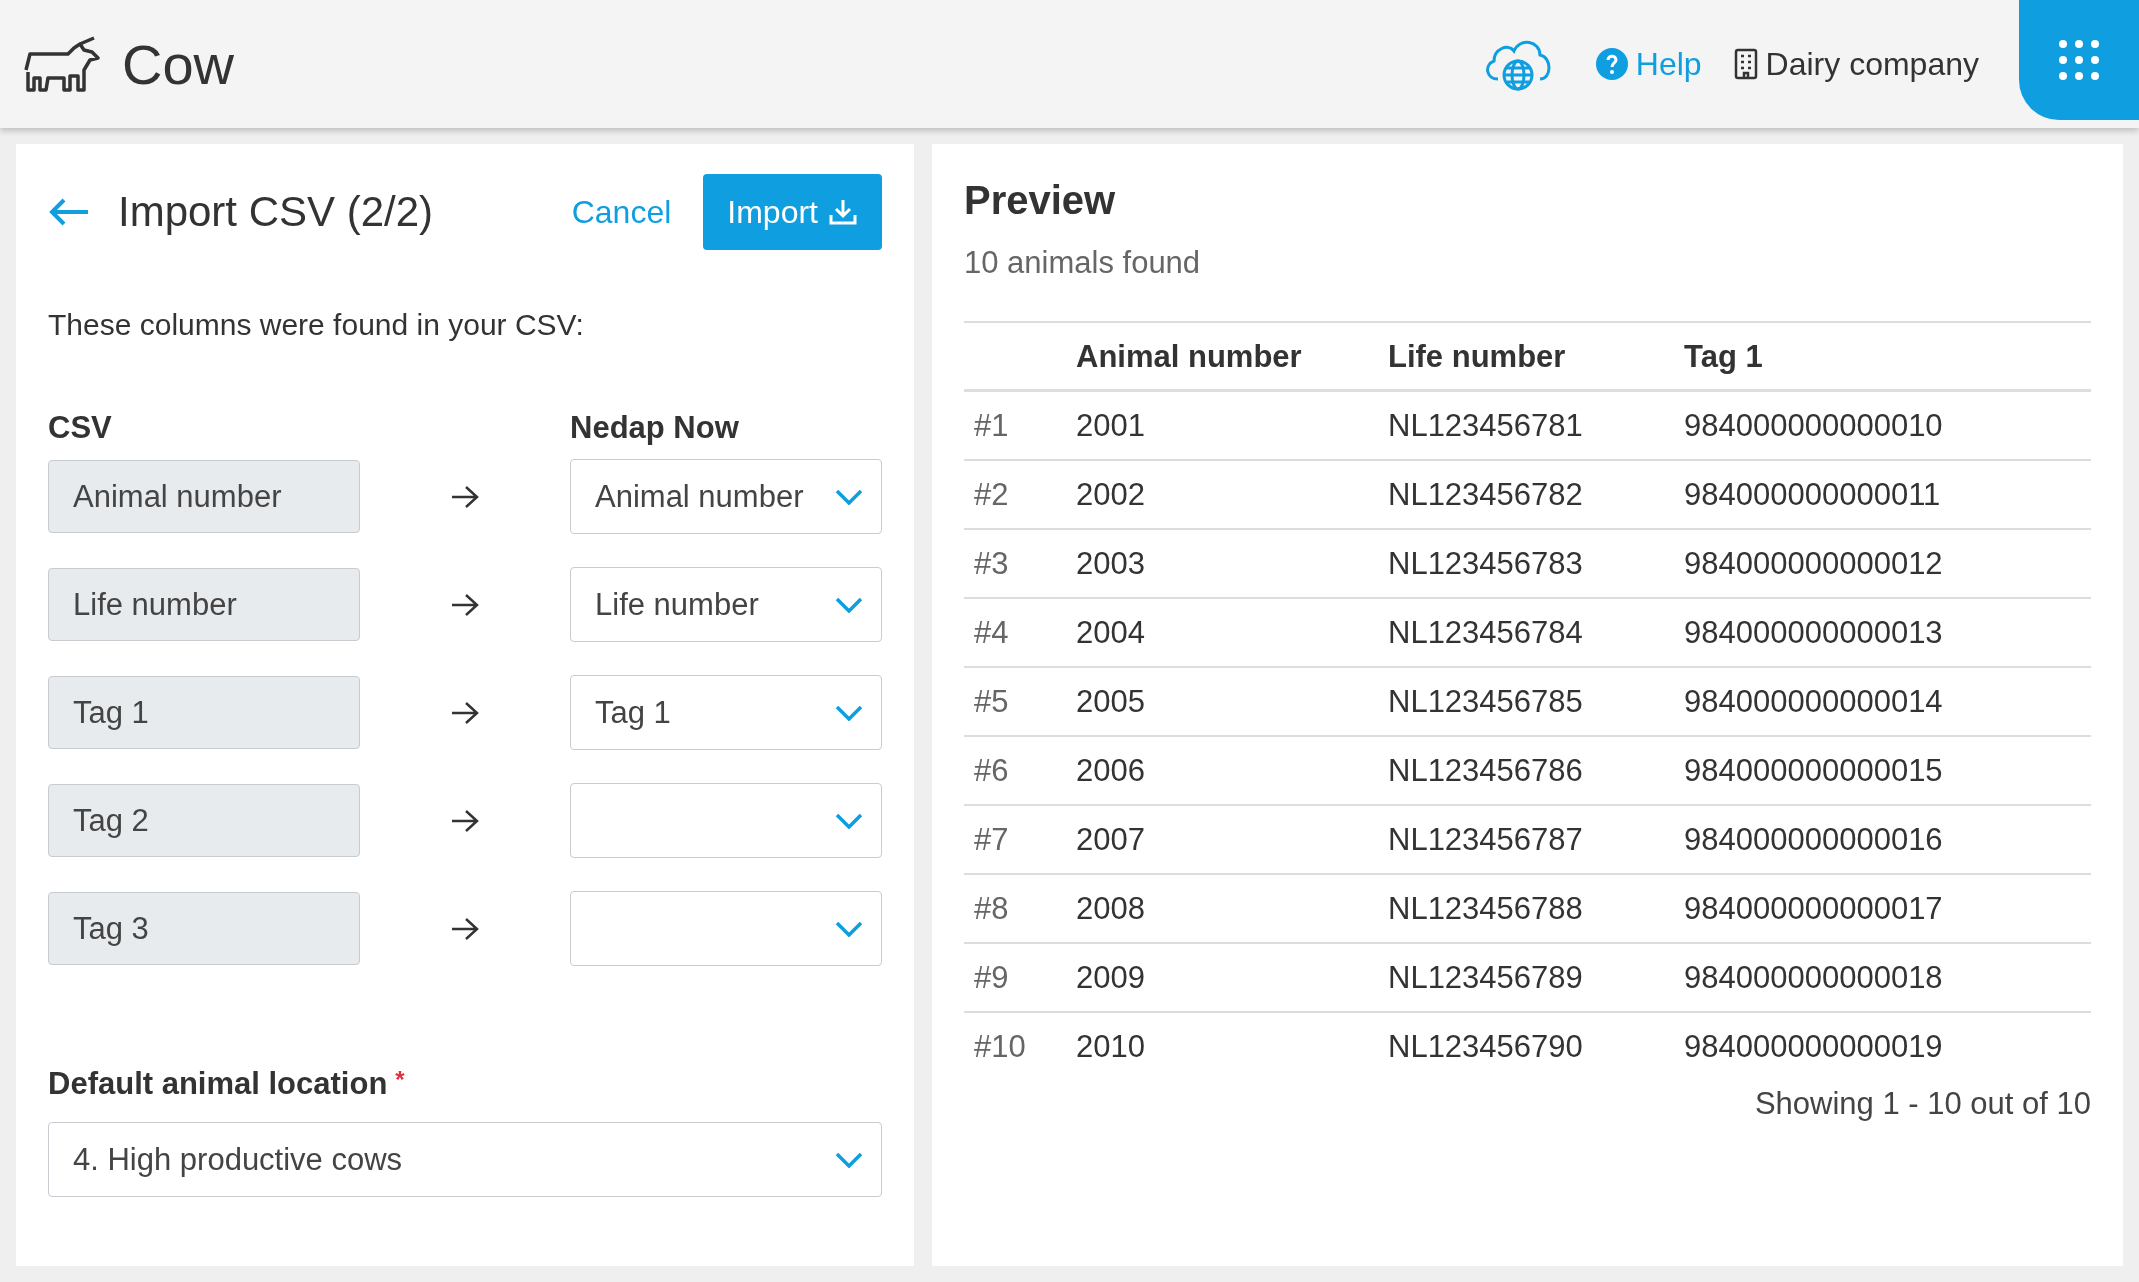 This screenshot has height=1282, width=2139. I want to click on table-cell: 2008, so click(1110, 908).